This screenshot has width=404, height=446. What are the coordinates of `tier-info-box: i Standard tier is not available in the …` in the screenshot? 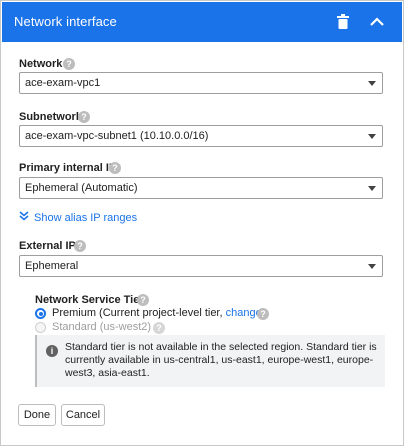 It's located at (210, 361).